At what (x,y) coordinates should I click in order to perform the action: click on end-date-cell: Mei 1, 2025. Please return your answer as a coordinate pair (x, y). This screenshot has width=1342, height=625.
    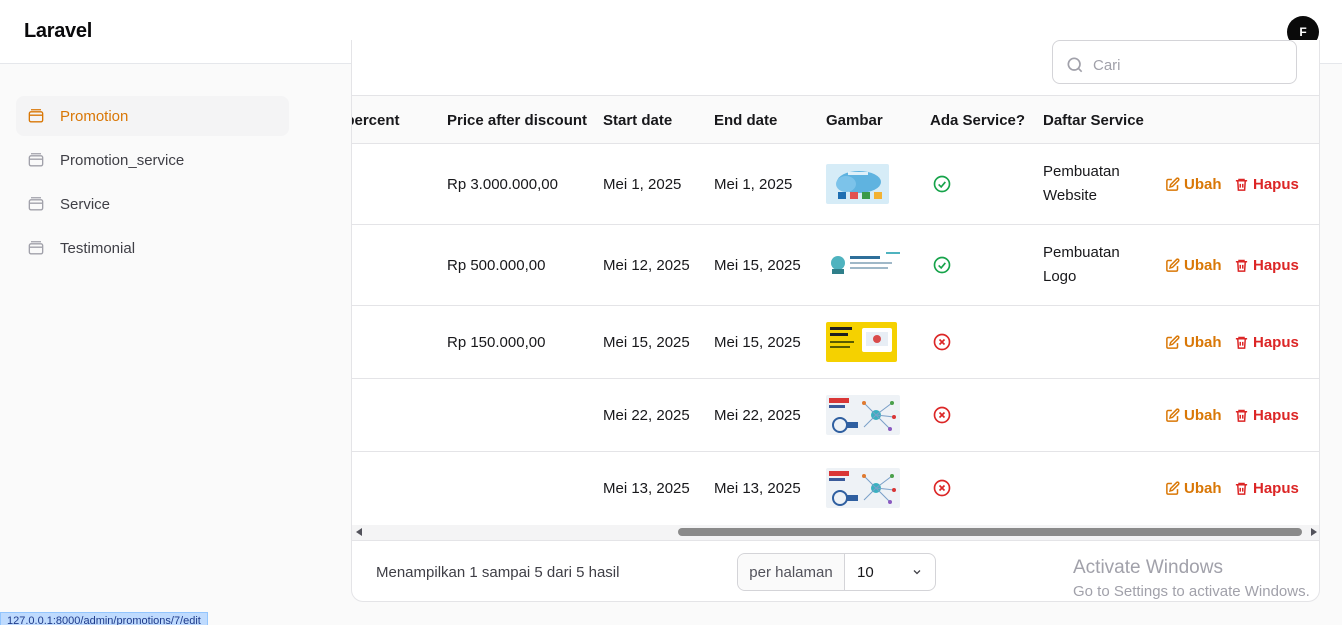
    Looking at the image, I should click on (753, 184).